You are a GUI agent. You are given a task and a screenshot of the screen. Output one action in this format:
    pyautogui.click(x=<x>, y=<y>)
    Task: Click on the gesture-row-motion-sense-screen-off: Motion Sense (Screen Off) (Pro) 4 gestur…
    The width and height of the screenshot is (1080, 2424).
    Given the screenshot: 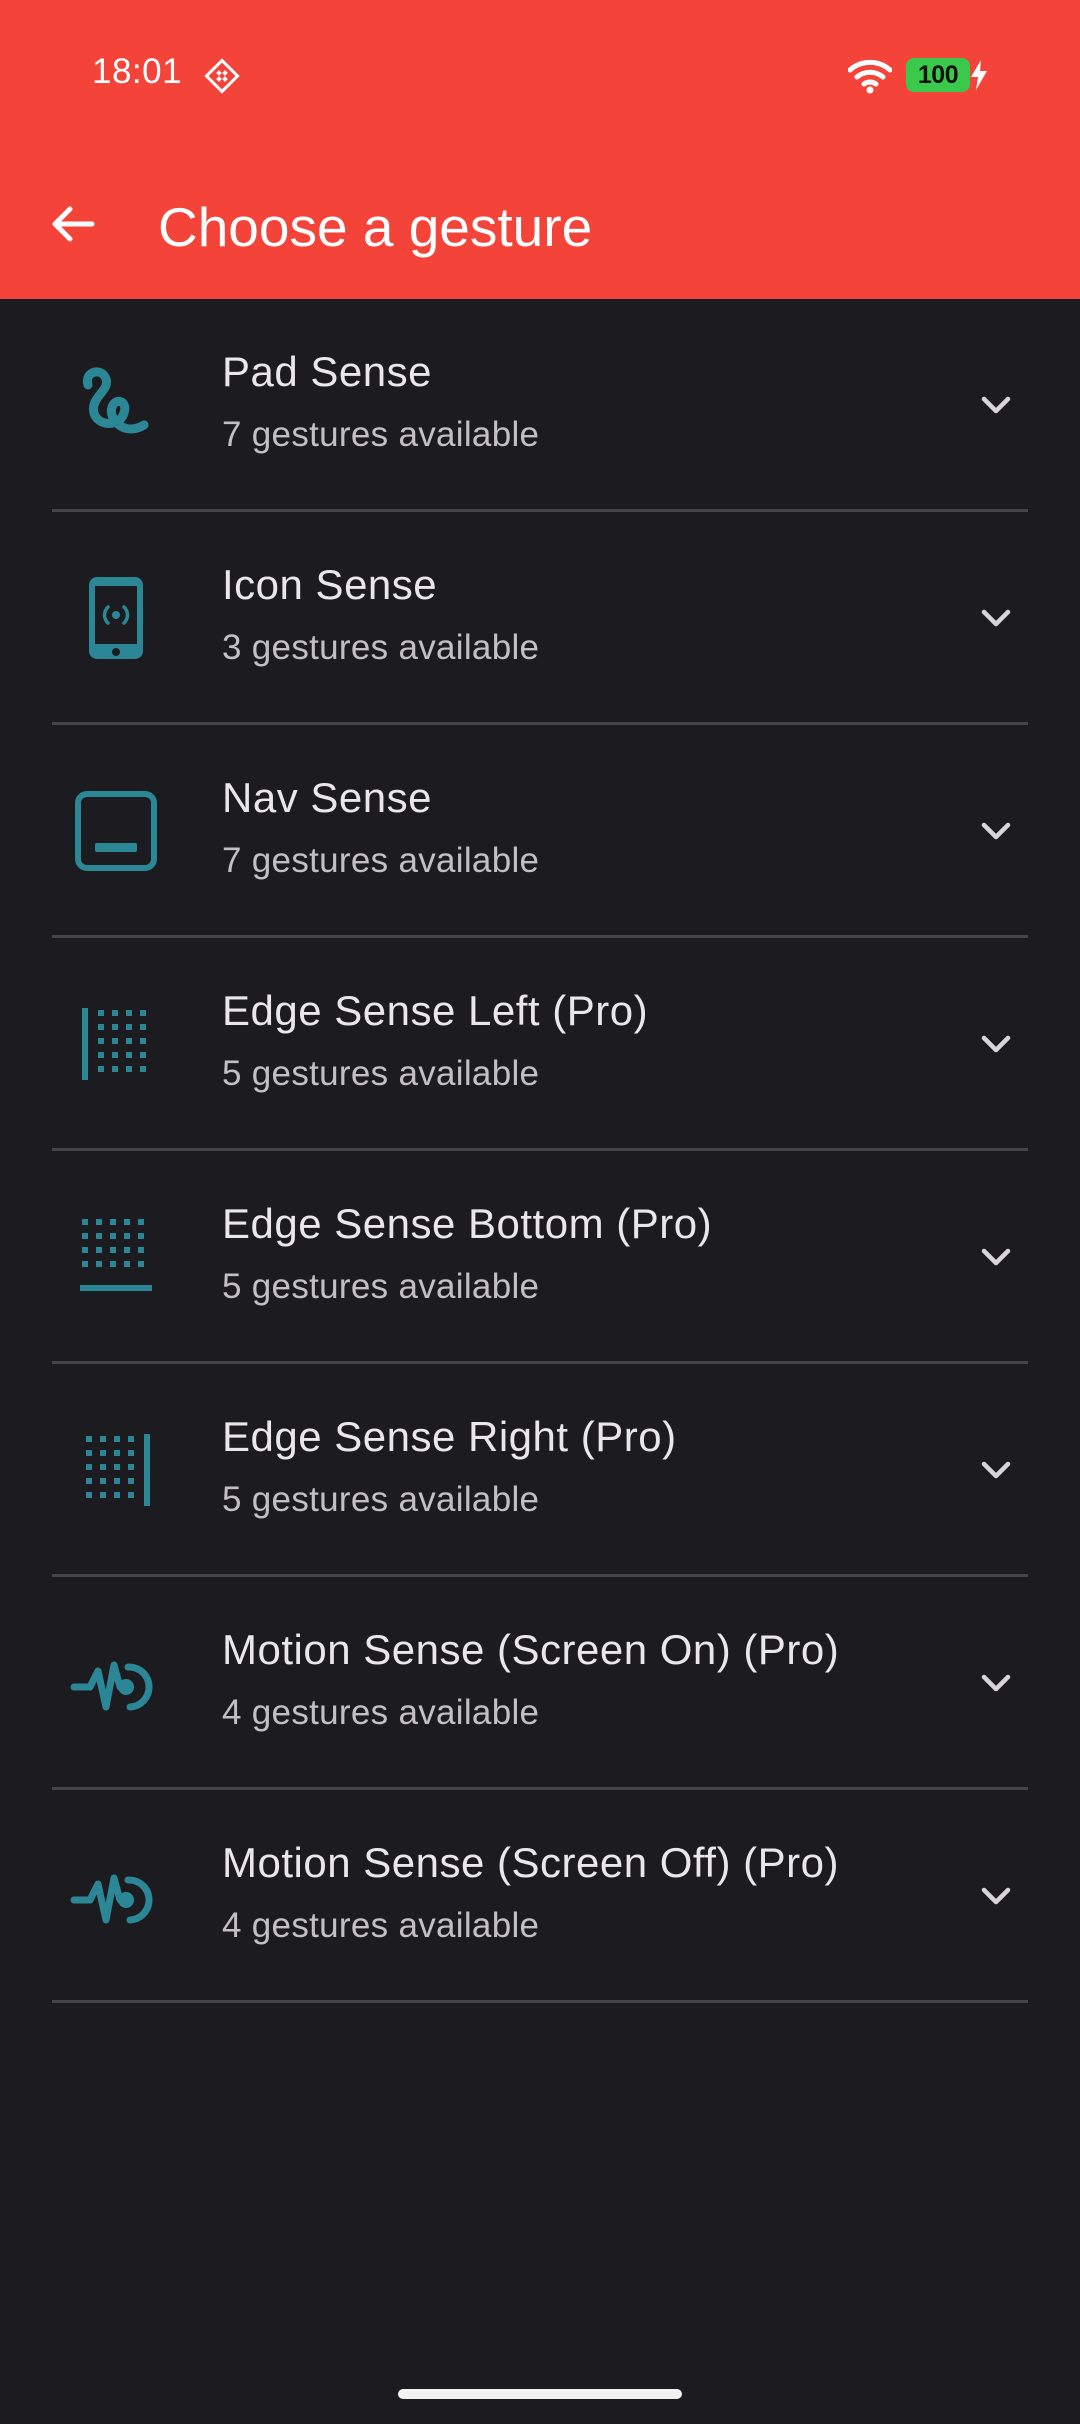 What is the action you would take?
    pyautogui.click(x=540, y=1896)
    